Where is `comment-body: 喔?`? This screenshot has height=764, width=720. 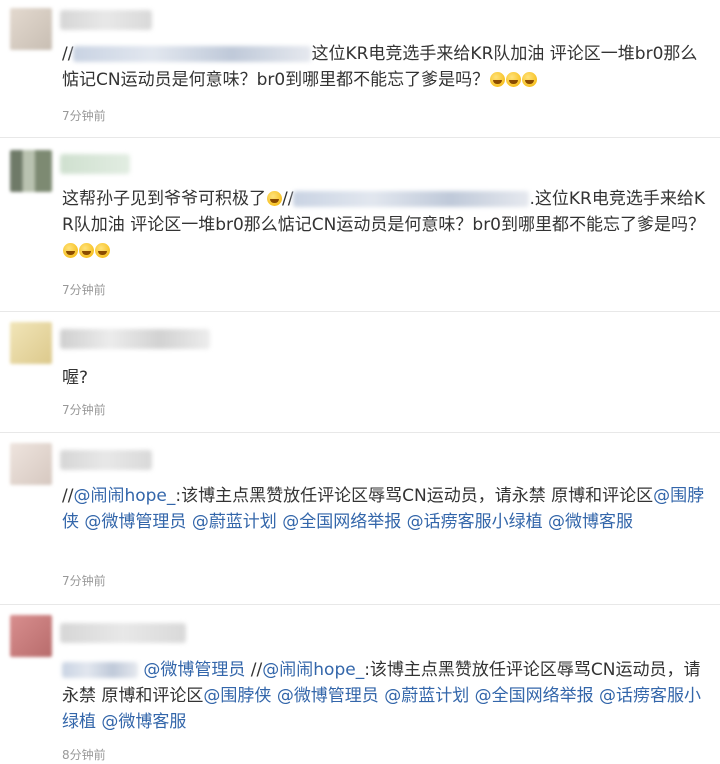
comment-body: 喔? is located at coordinates (75, 378).